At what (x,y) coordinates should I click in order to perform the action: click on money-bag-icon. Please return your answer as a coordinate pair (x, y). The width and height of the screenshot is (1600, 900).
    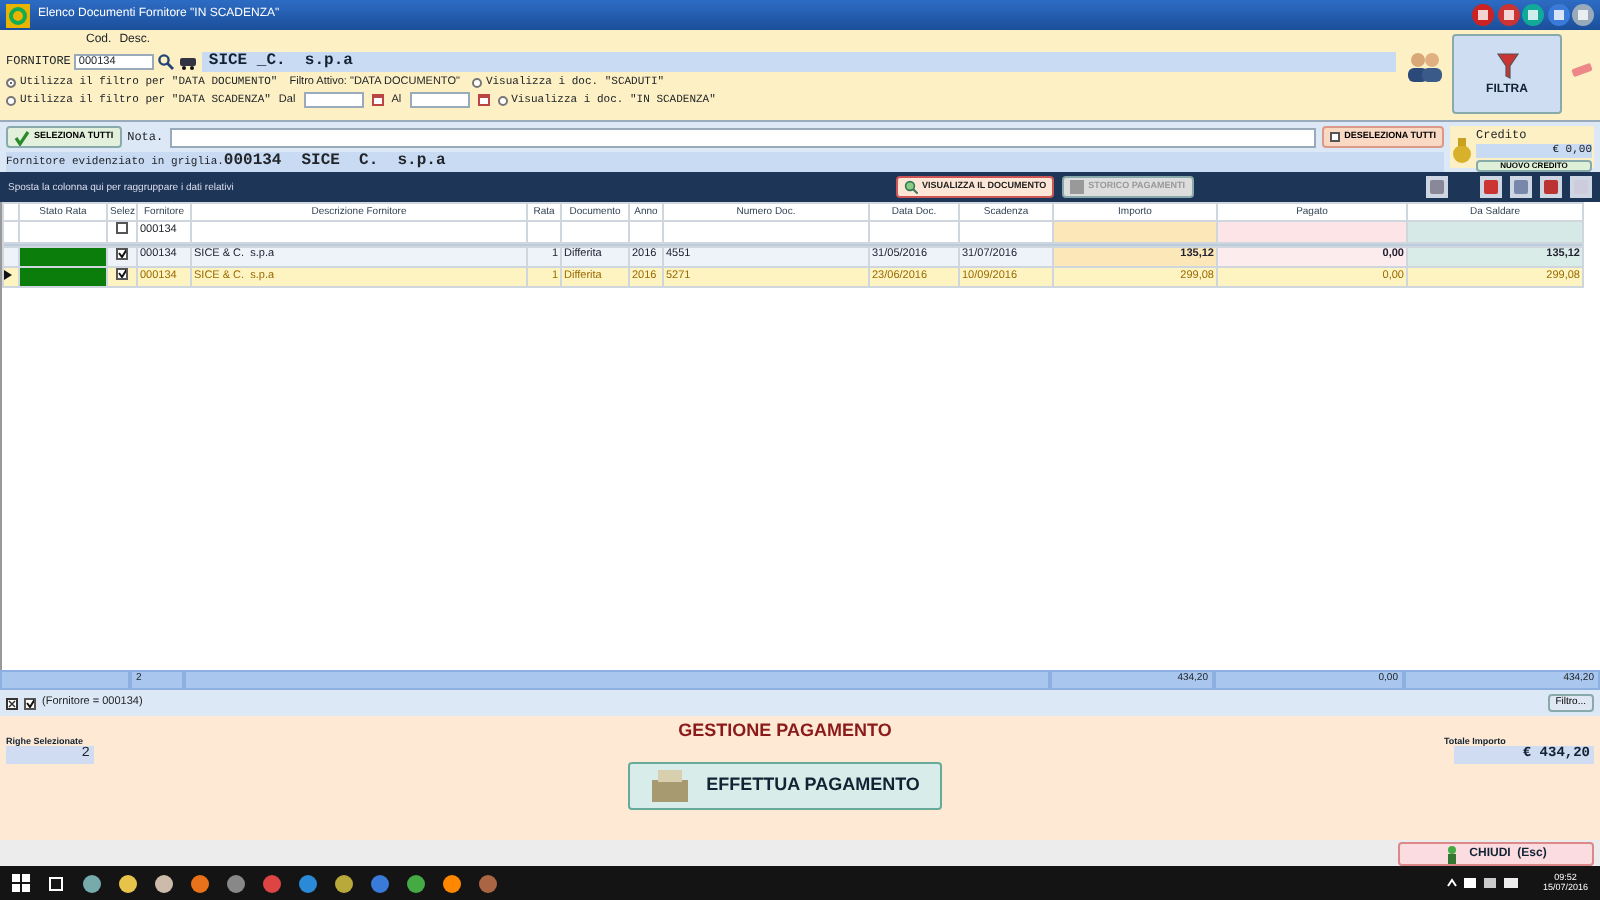
    Looking at the image, I should click on (1462, 150).